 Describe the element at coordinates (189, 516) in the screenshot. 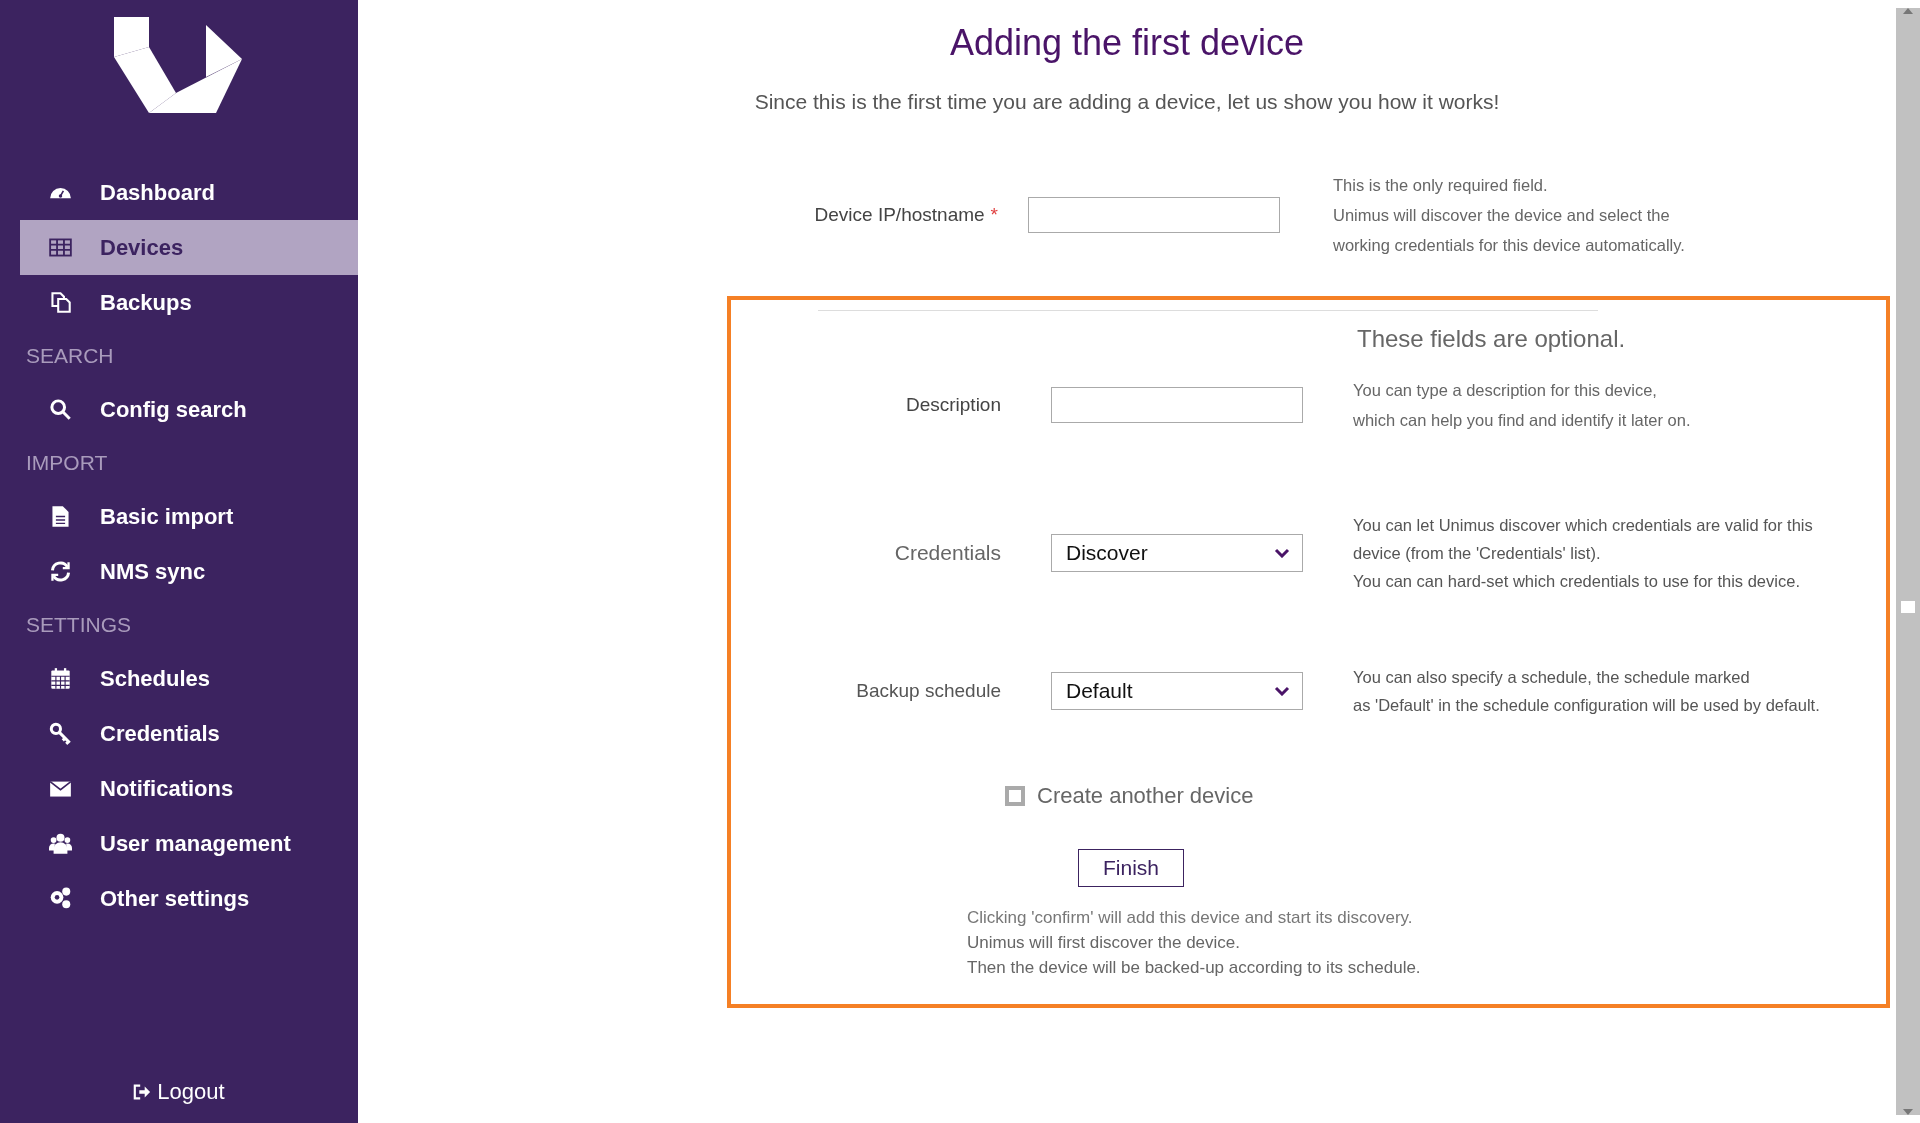

I see `sidebar-item: Basic import` at that location.